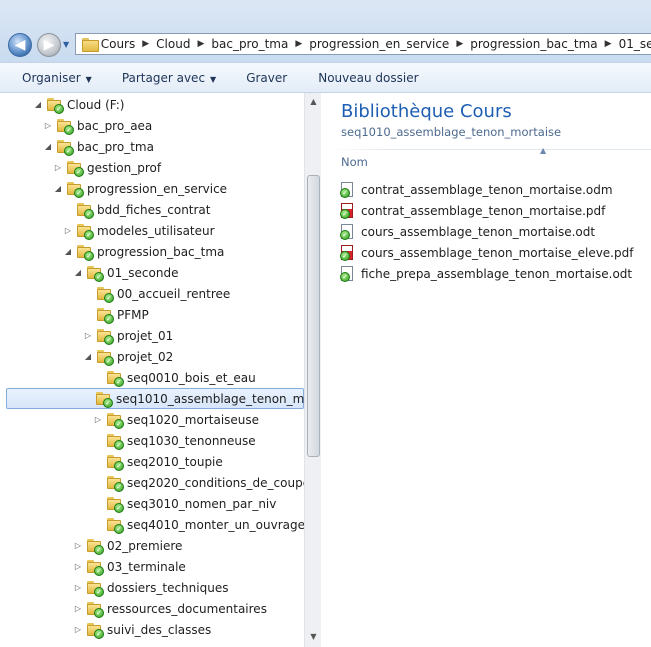 This screenshot has height=647, width=651. I want to click on tree-item: ✓ seq2010_toupie, so click(157, 461).